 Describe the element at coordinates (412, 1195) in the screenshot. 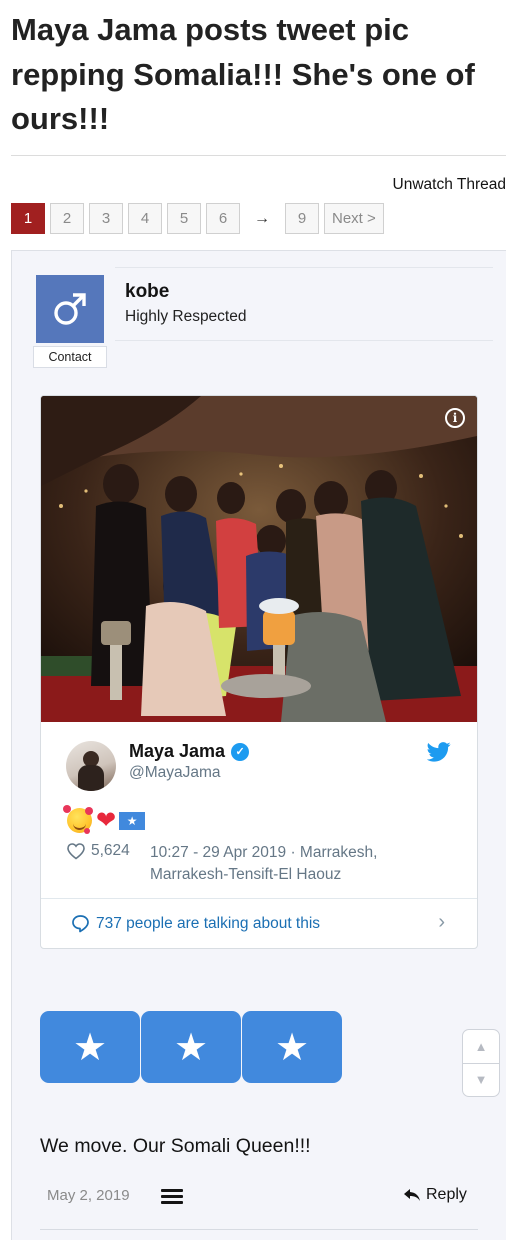

I see `reply-arrow-icon` at that location.